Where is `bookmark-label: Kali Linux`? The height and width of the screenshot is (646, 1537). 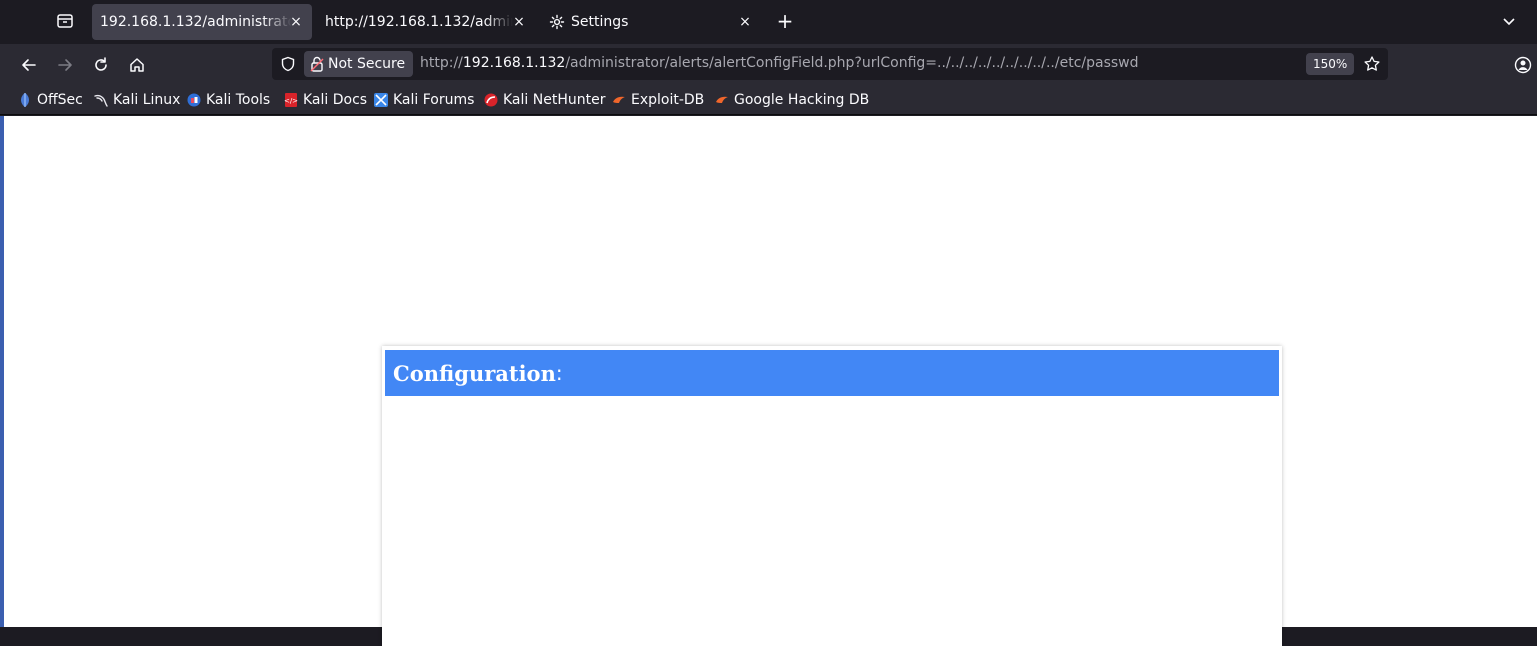
bookmark-label: Kali Linux is located at coordinates (147, 100).